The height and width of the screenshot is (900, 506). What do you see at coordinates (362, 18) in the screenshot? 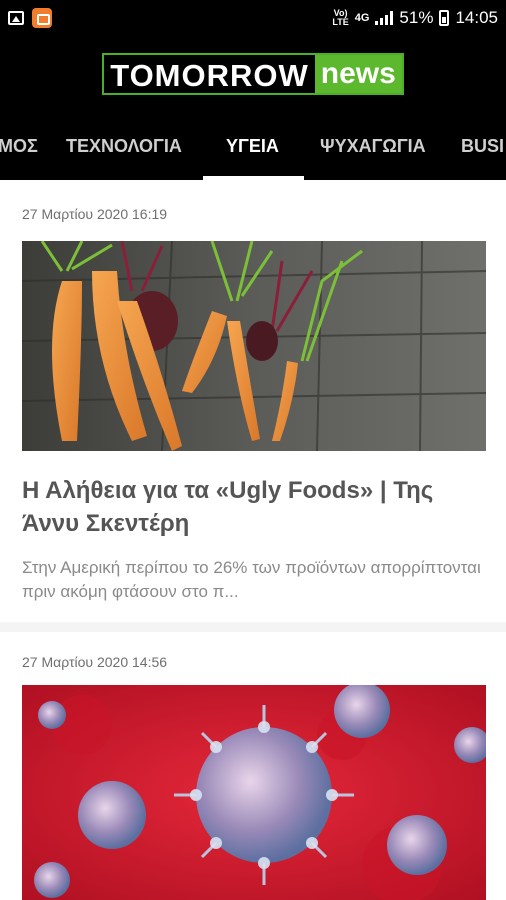
I see `network-type: 4G` at bounding box center [362, 18].